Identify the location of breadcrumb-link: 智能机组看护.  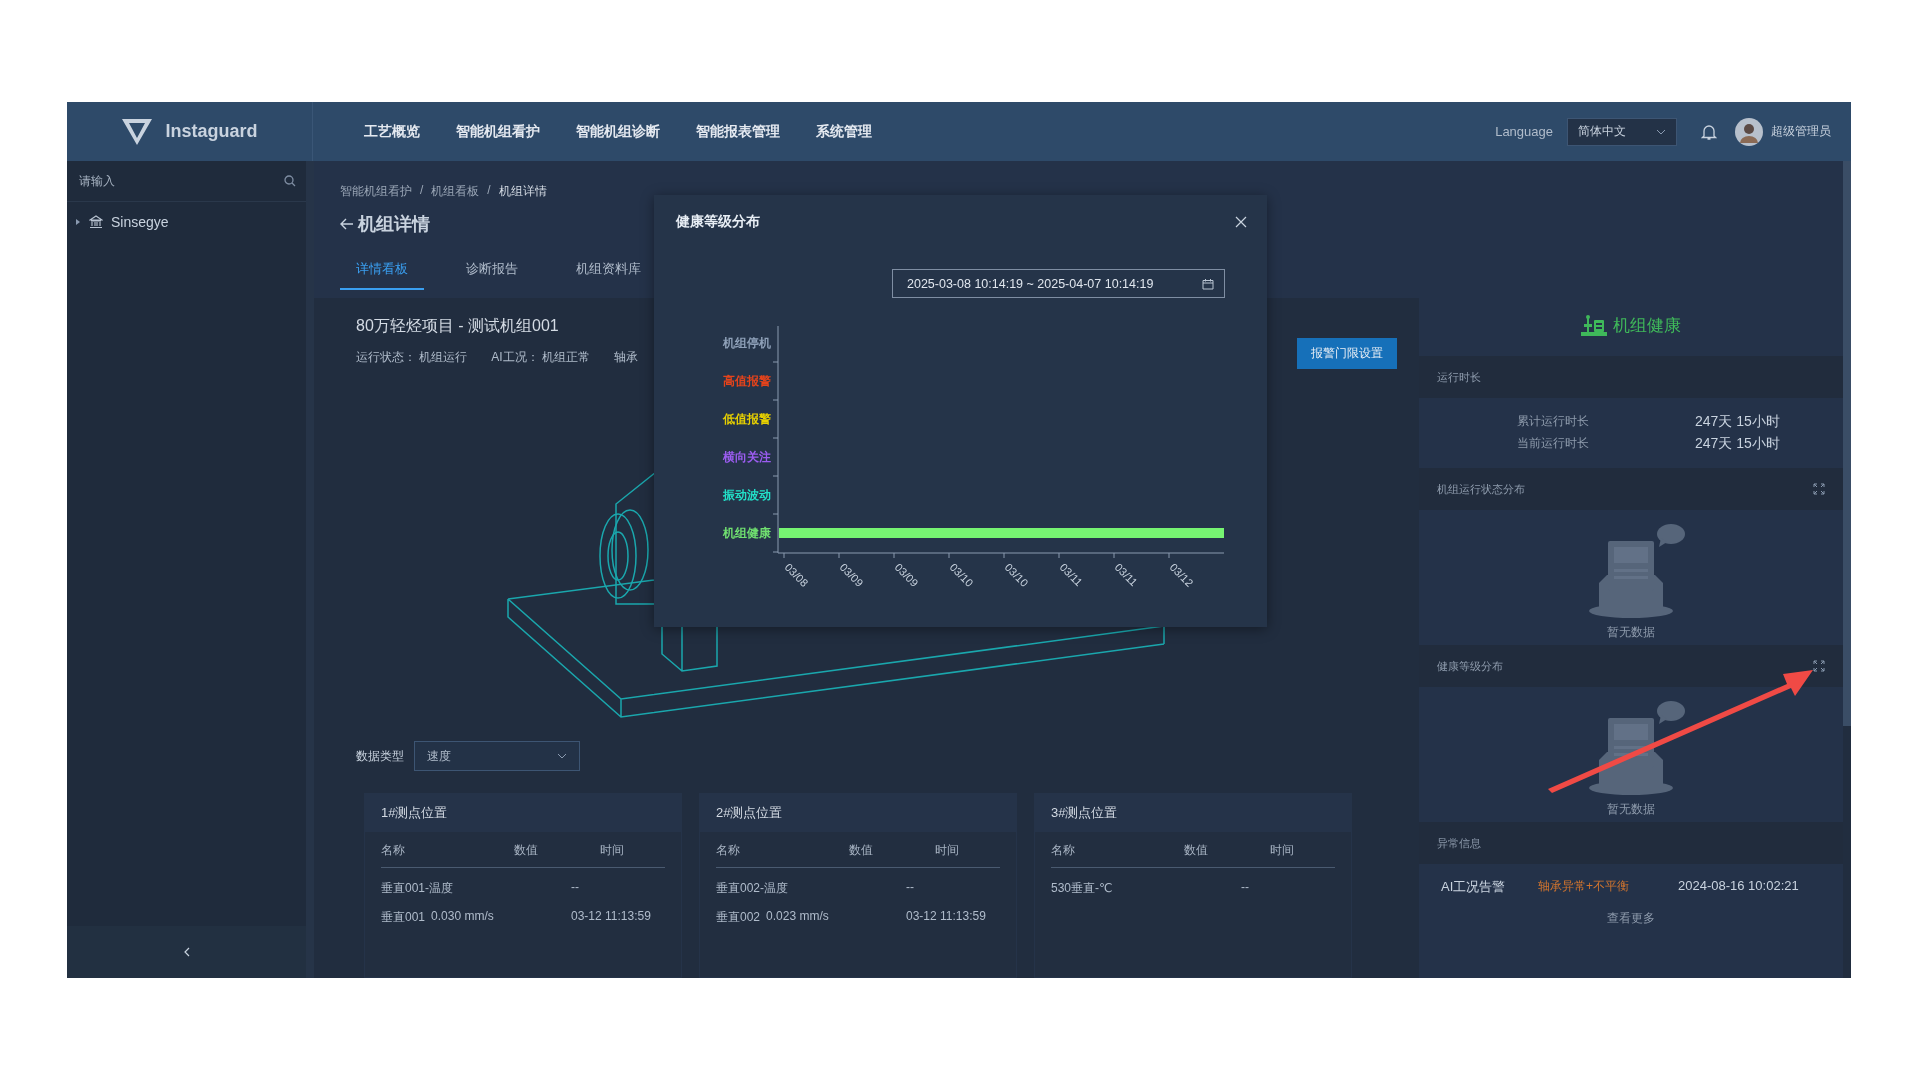
(376, 191).